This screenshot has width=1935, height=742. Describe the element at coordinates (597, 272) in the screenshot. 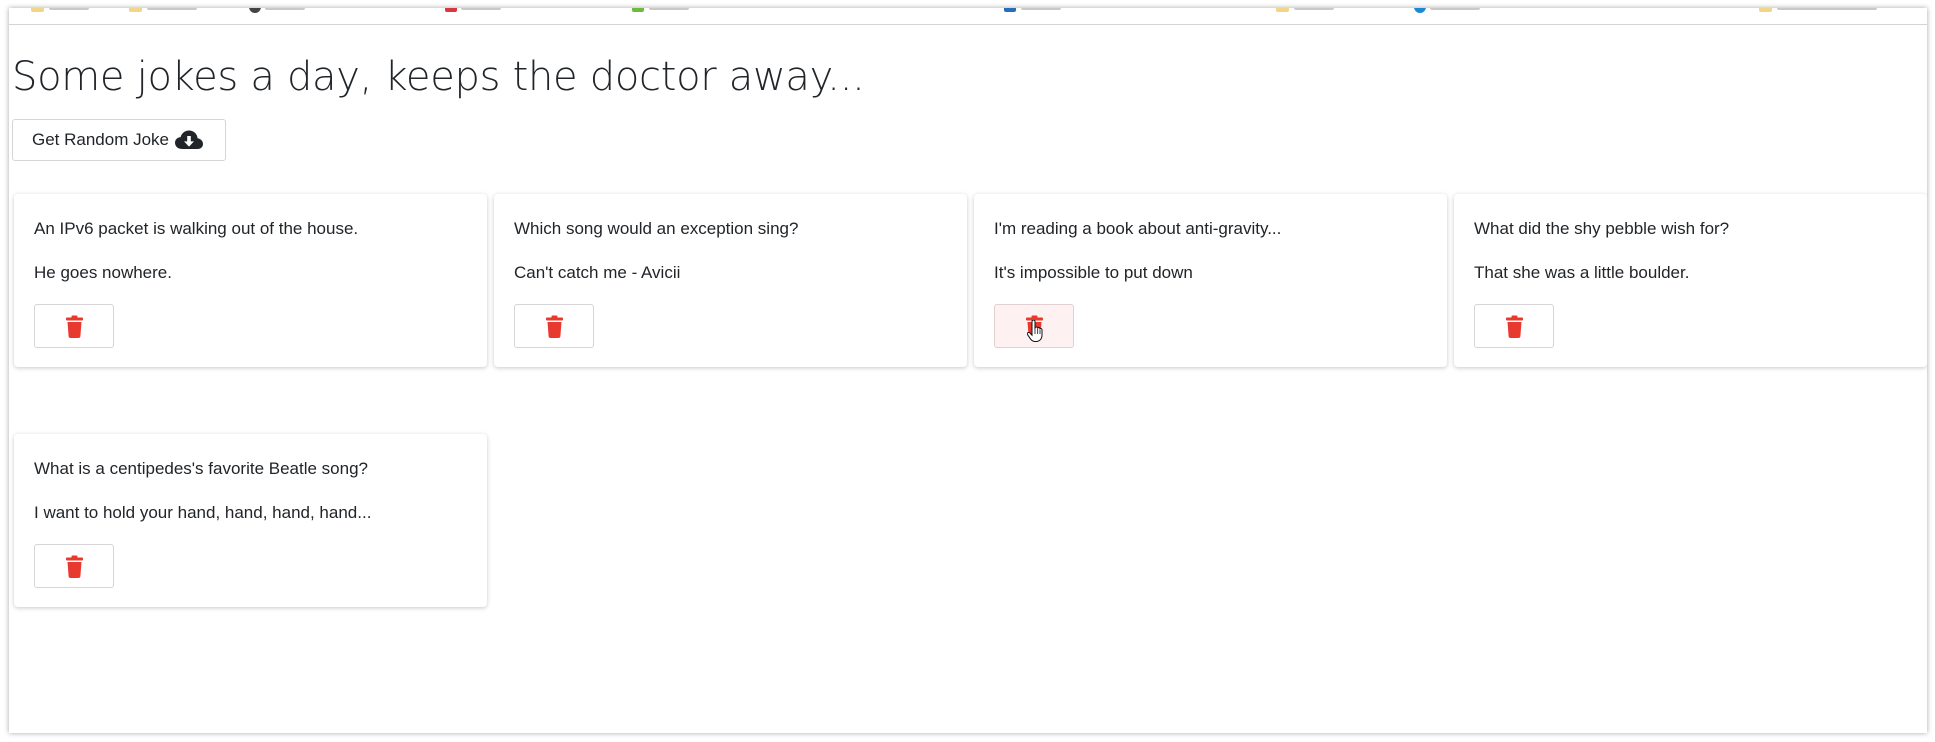

I see `joke-punchline: Can't catch me - Avicii` at that location.